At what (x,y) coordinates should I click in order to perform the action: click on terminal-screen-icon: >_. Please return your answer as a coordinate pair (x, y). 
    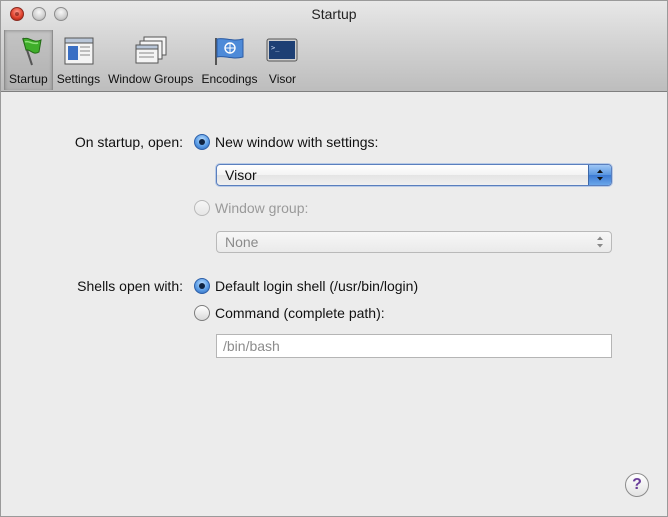
    Looking at the image, I should click on (282, 50).